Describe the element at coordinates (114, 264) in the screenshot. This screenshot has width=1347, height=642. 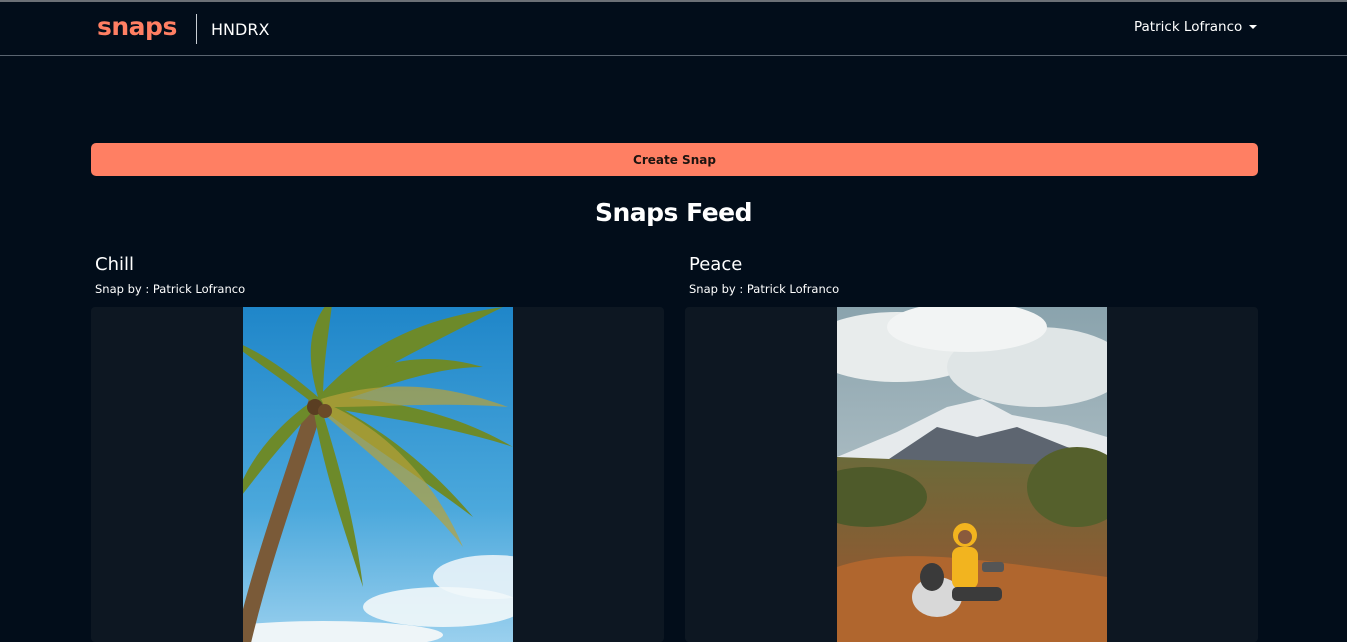
I see `post-title: Chill` at that location.